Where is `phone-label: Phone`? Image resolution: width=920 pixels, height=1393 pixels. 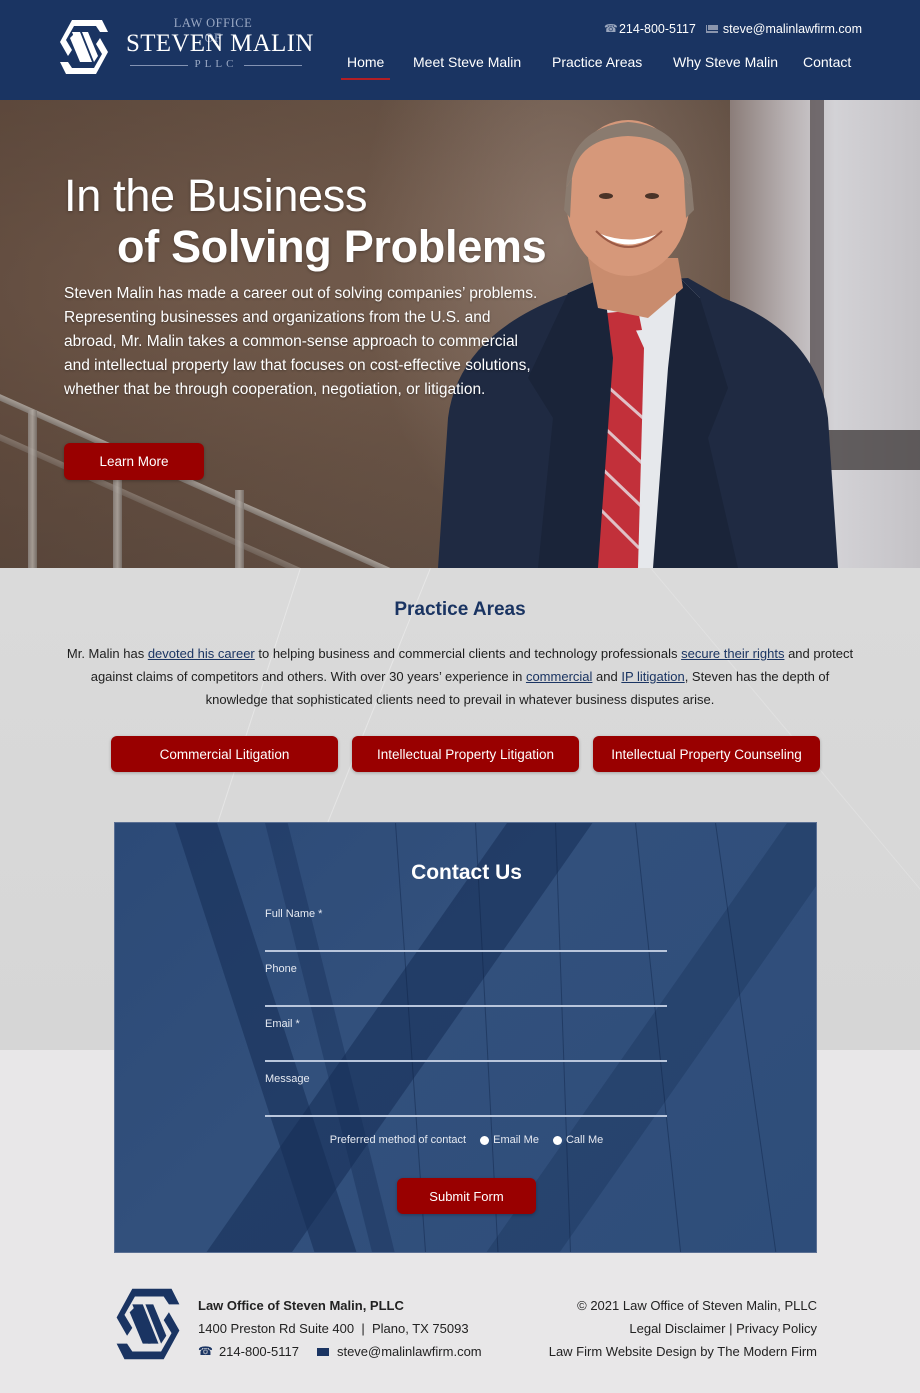 phone-label: Phone is located at coordinates (281, 969).